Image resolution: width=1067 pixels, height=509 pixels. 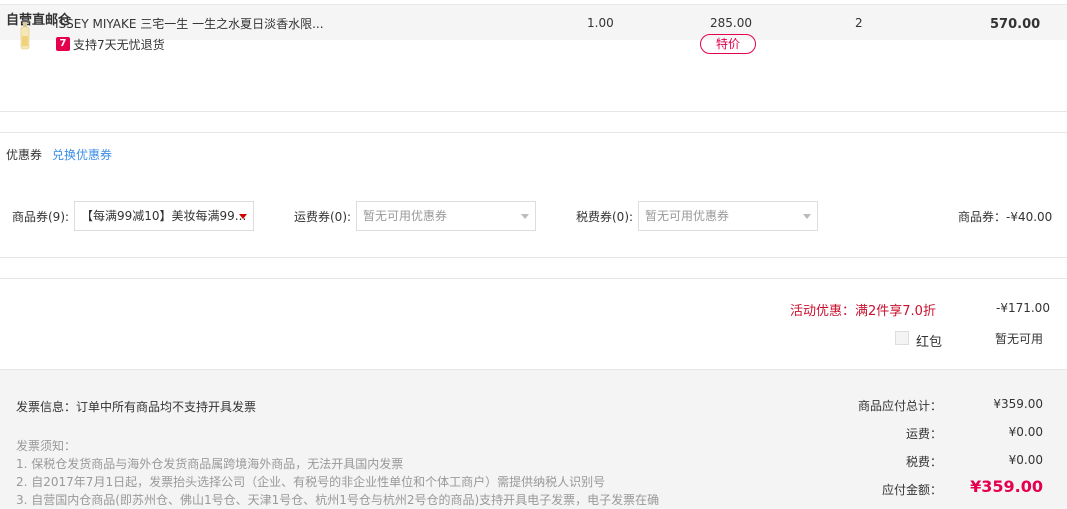 What do you see at coordinates (119, 45) in the screenshot?
I see `return-policy-text: 支持7天无忧退货` at bounding box center [119, 45].